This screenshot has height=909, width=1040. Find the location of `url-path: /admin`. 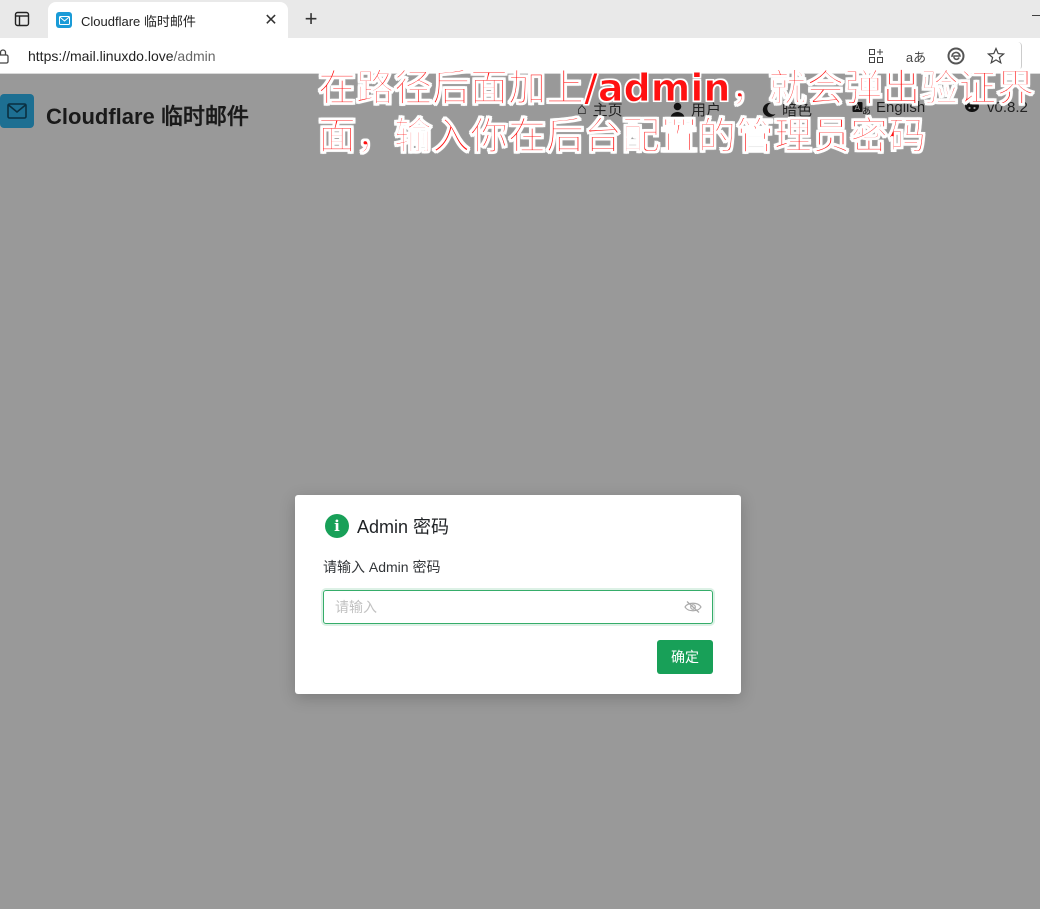

url-path: /admin is located at coordinates (194, 56).